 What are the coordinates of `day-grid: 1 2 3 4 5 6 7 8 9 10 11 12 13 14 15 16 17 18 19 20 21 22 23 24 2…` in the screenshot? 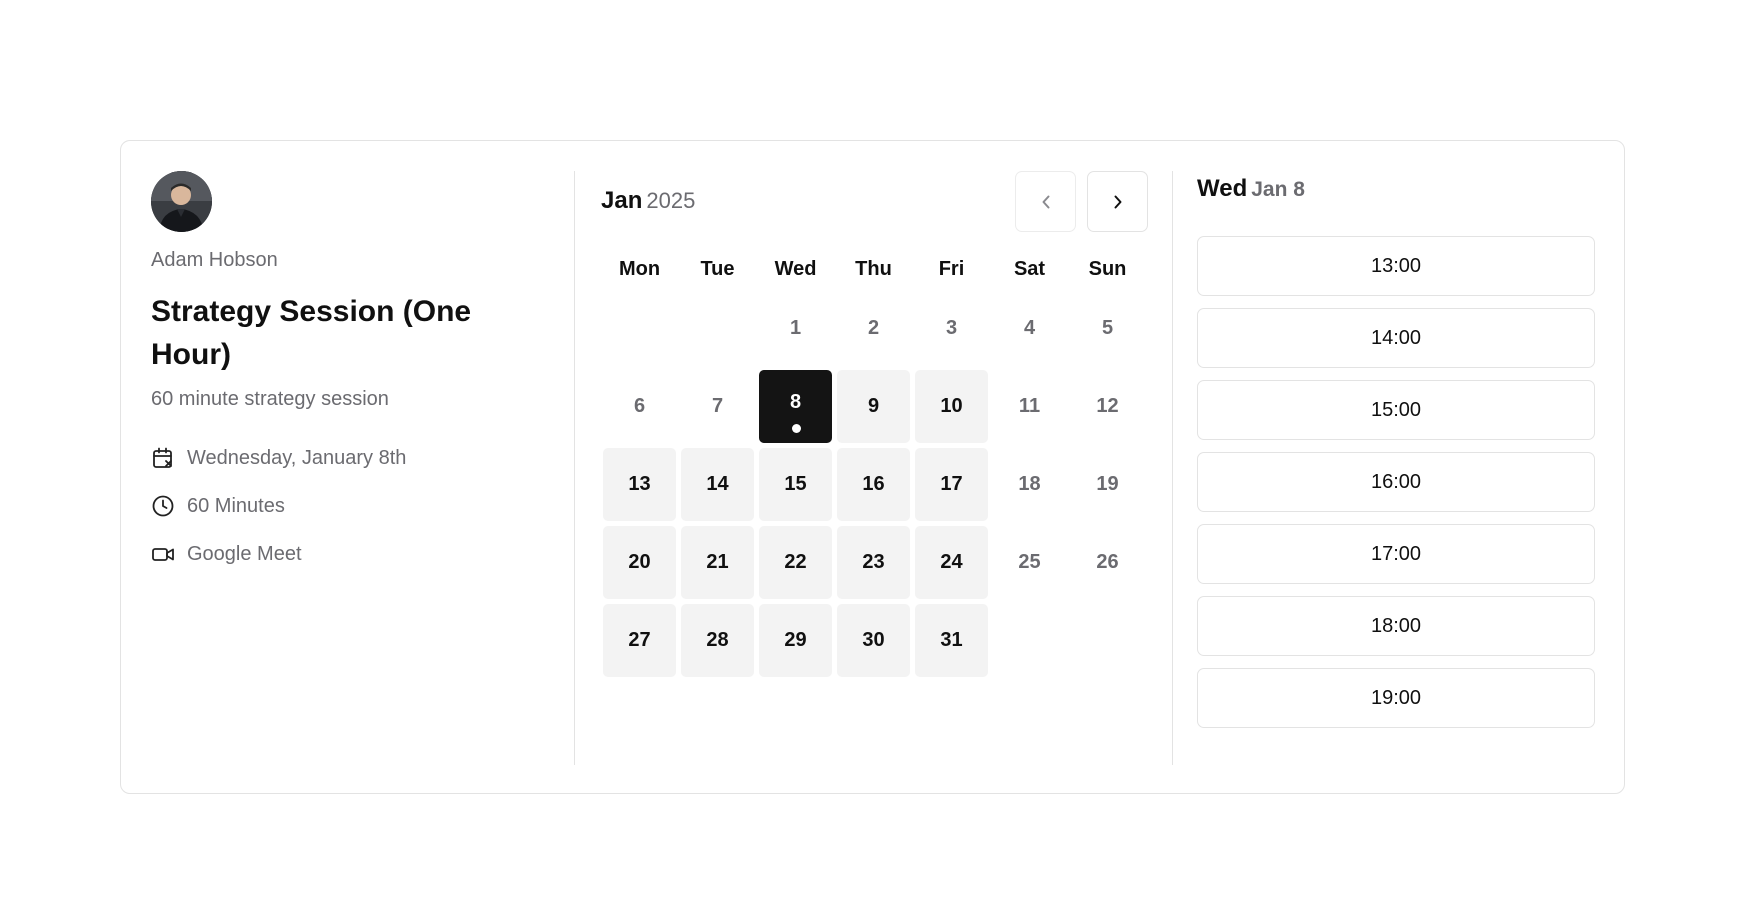 It's located at (877, 484).